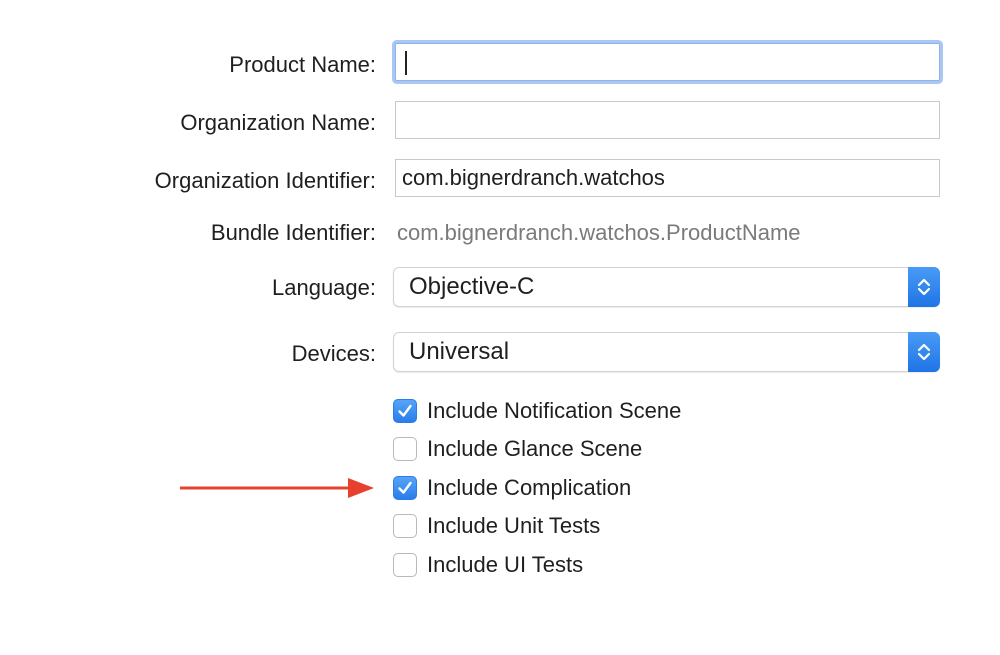 This screenshot has height=655, width=1000. What do you see at coordinates (472, 286) in the screenshot?
I see `language-select-value: Objective-C` at bounding box center [472, 286].